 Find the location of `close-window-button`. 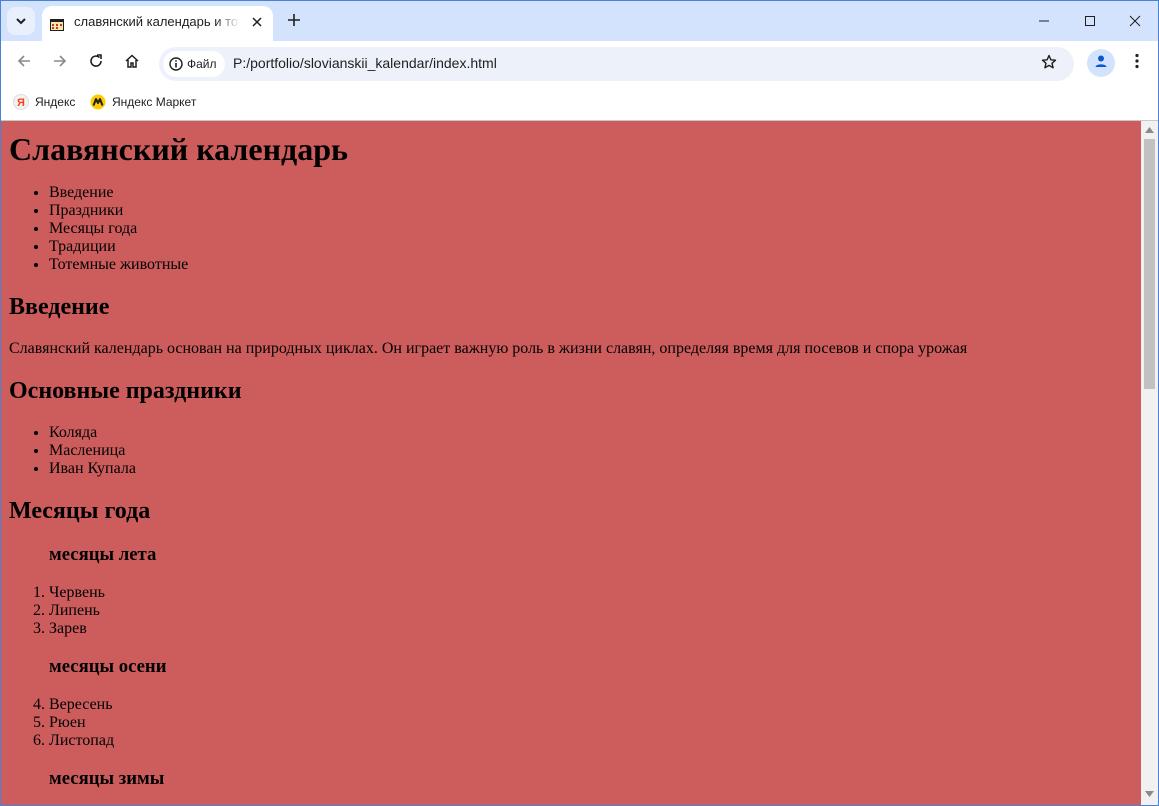

close-window-button is located at coordinates (1135, 21).